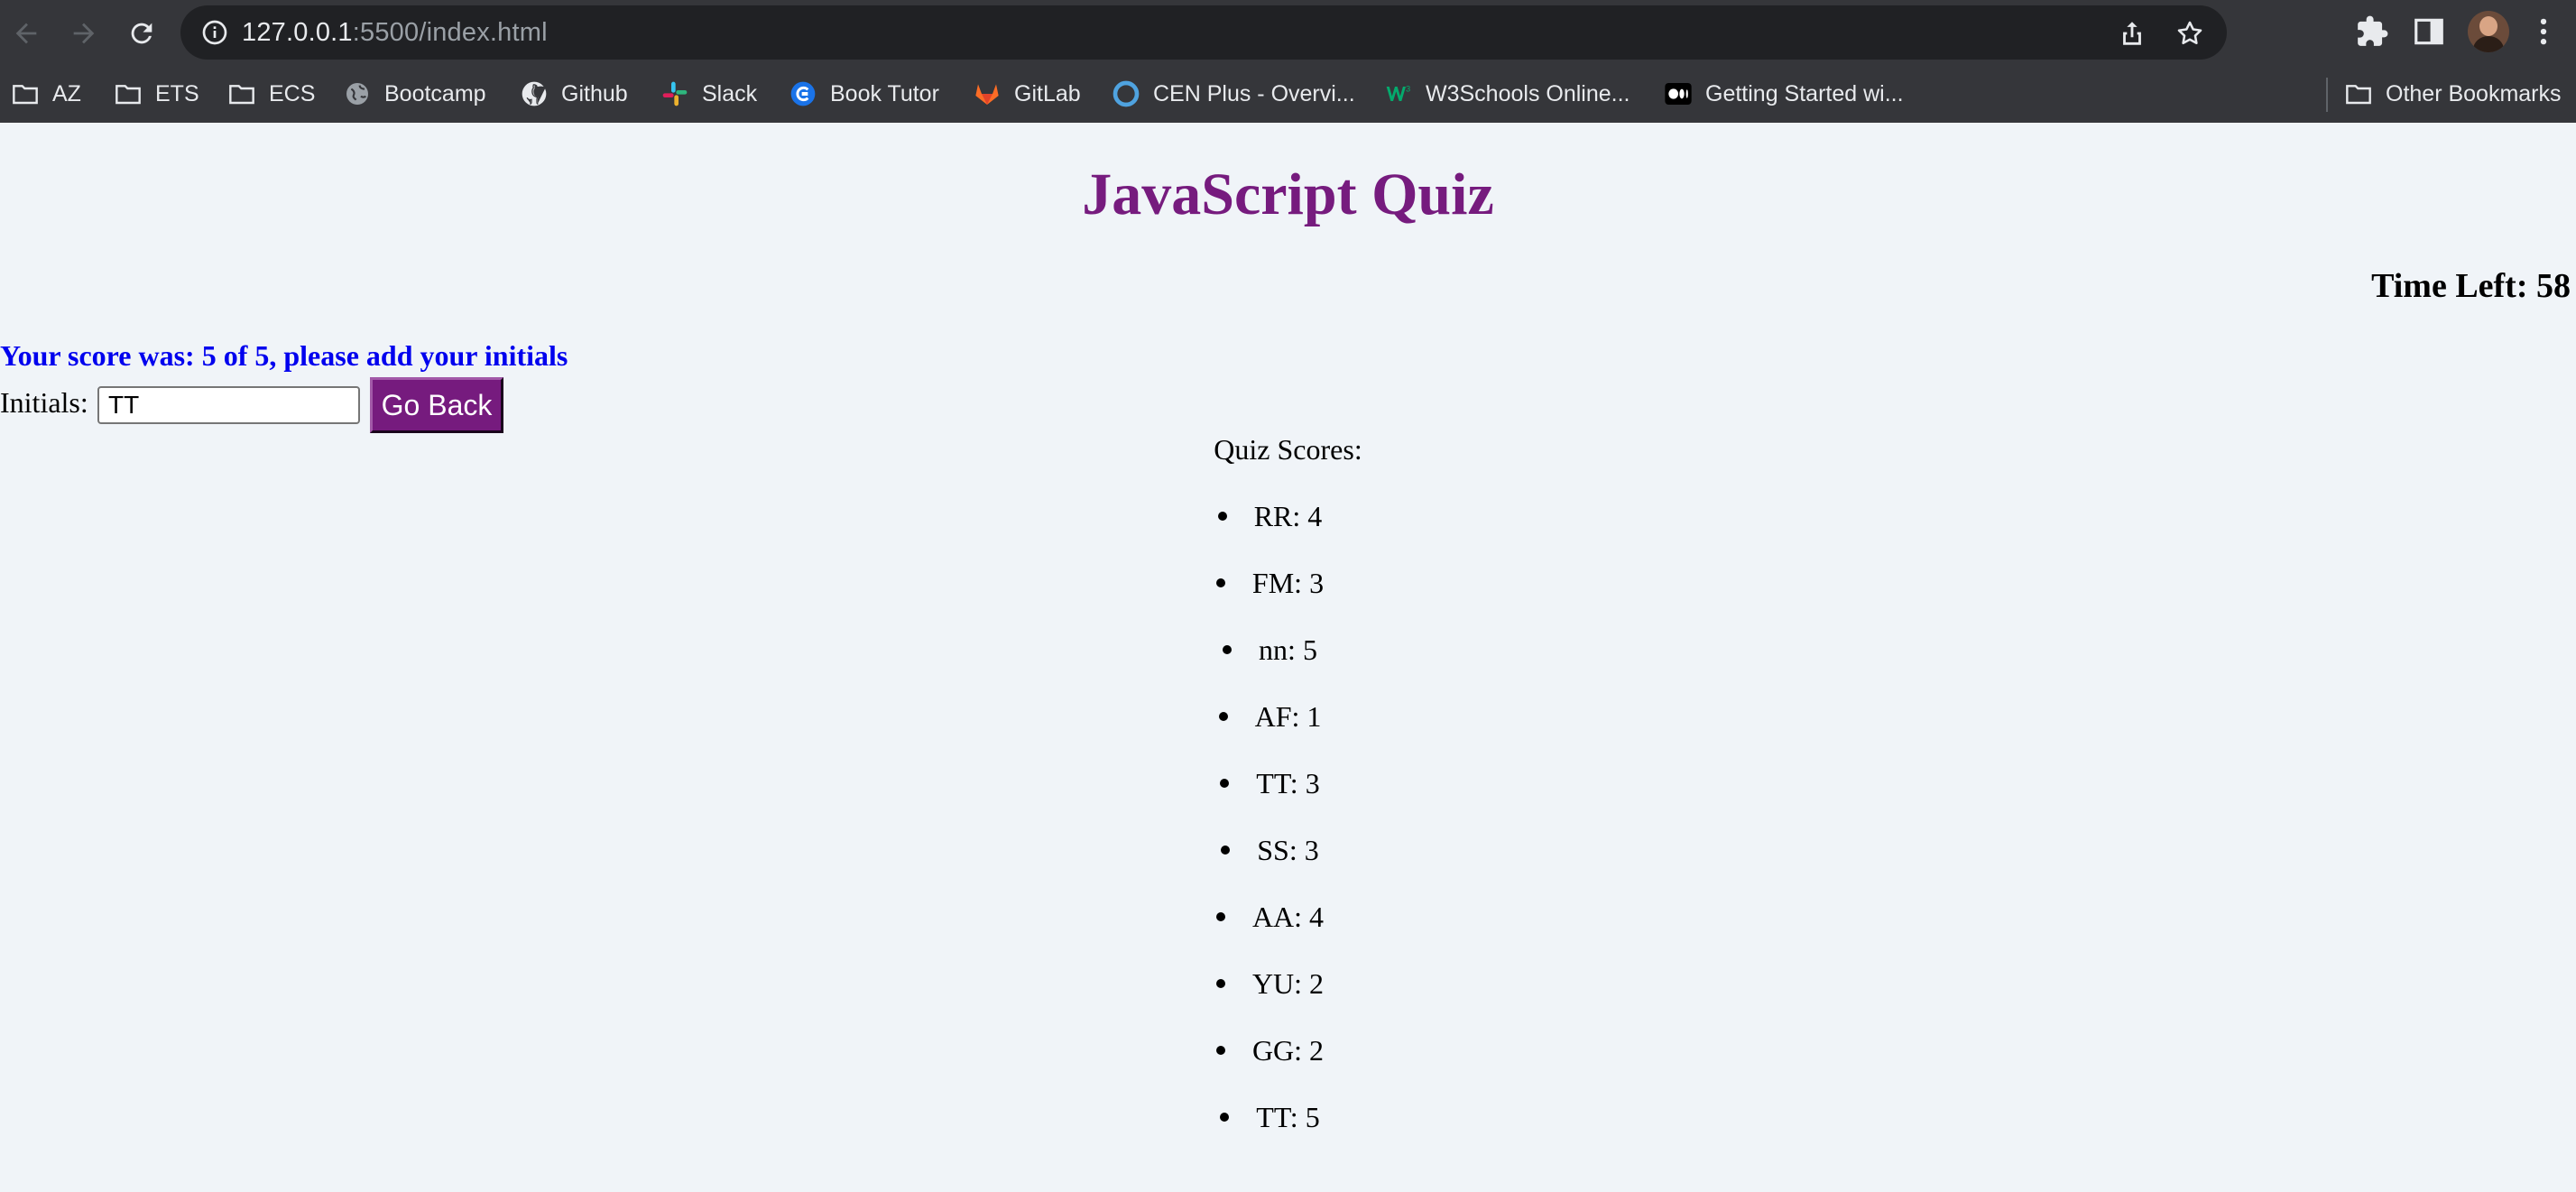  Describe the element at coordinates (1270, 716) in the screenshot. I see `score-entry: AF: 1` at that location.